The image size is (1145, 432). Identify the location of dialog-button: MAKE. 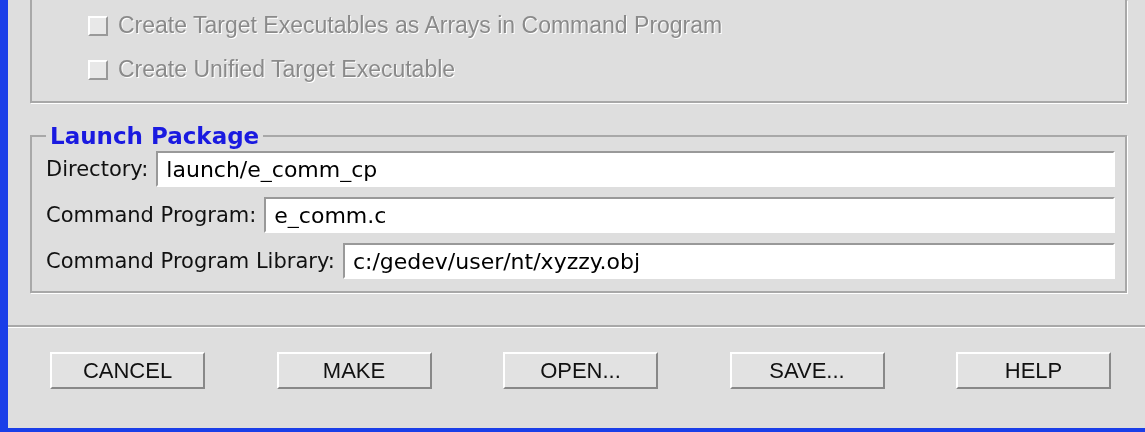
(354, 370).